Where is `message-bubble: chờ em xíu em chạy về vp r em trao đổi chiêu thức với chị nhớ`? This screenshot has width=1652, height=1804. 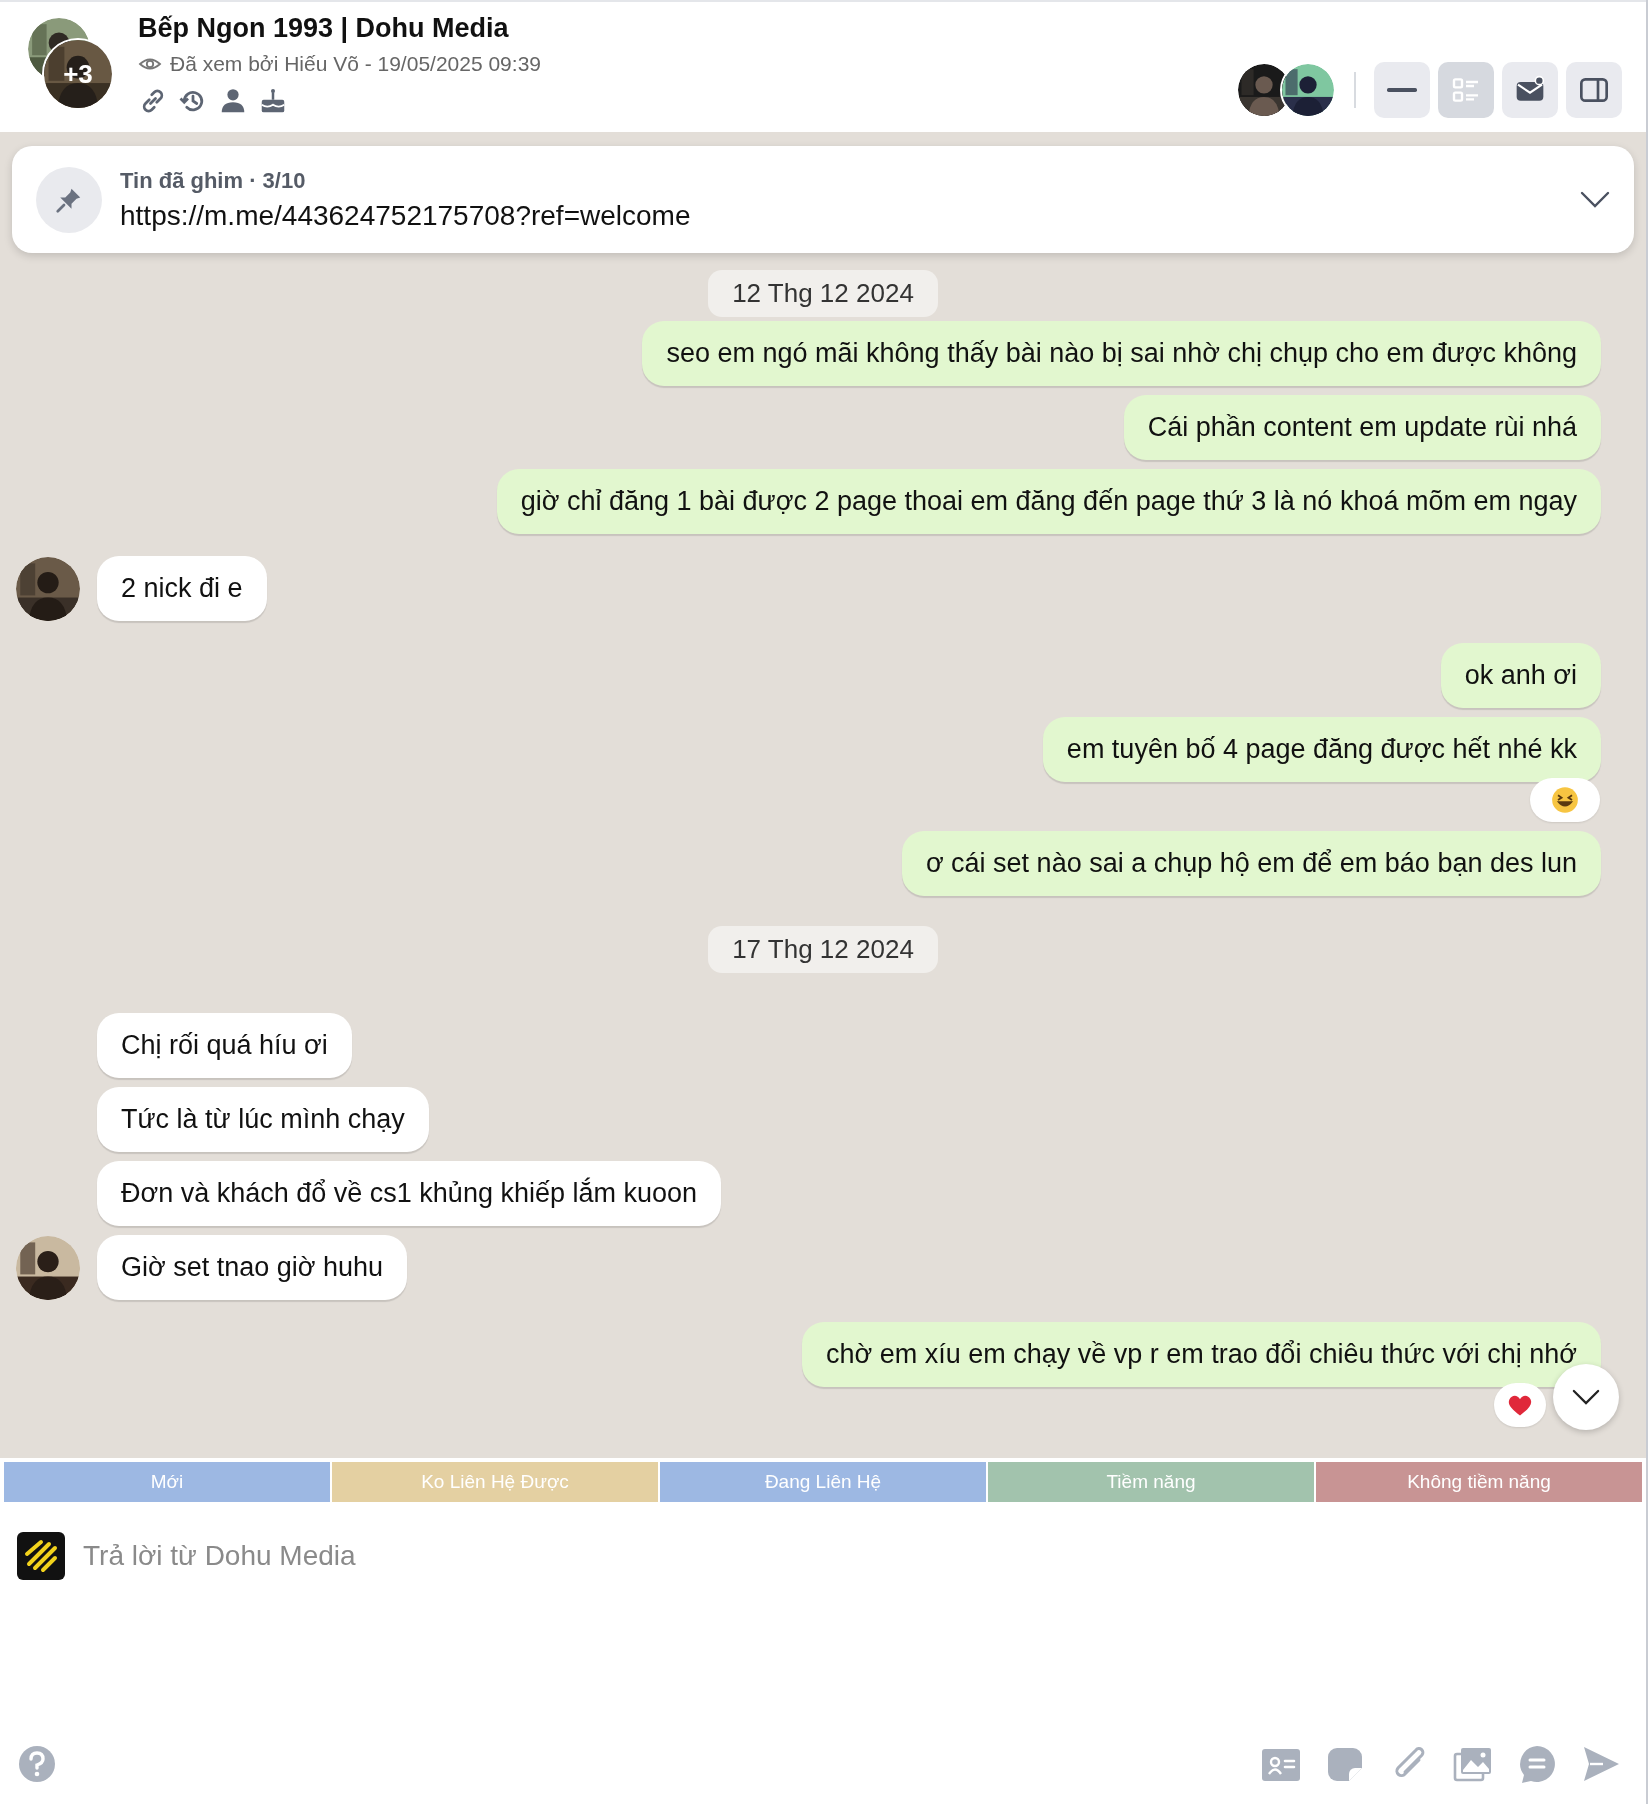
message-bubble: chờ em xíu em chạy về vp r em trao đổi chiêu thức với chị nhớ is located at coordinates (1201, 1354).